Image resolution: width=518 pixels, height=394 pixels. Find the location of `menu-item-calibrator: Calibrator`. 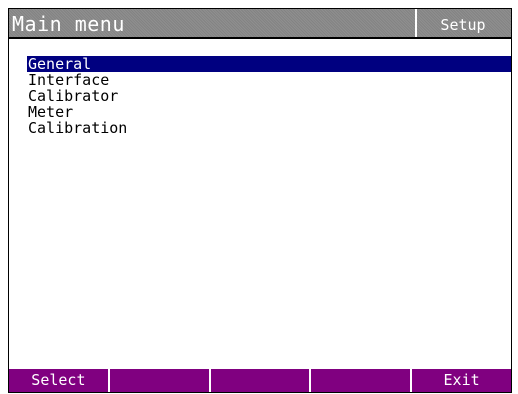

menu-item-calibrator: Calibrator is located at coordinates (269, 96).